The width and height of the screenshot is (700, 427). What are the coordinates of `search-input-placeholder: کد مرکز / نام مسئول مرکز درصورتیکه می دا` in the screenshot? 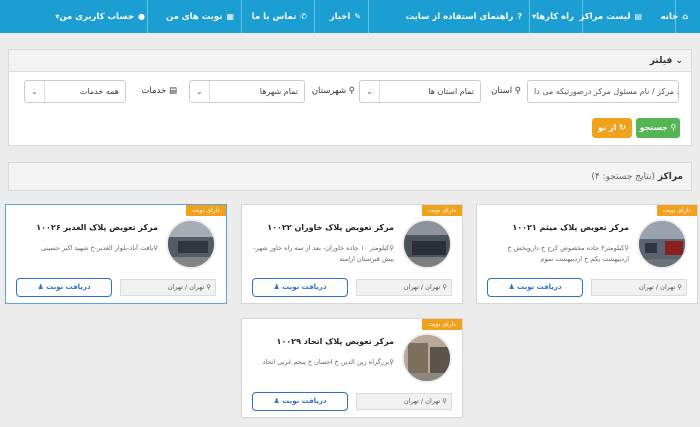 It's located at (606, 91).